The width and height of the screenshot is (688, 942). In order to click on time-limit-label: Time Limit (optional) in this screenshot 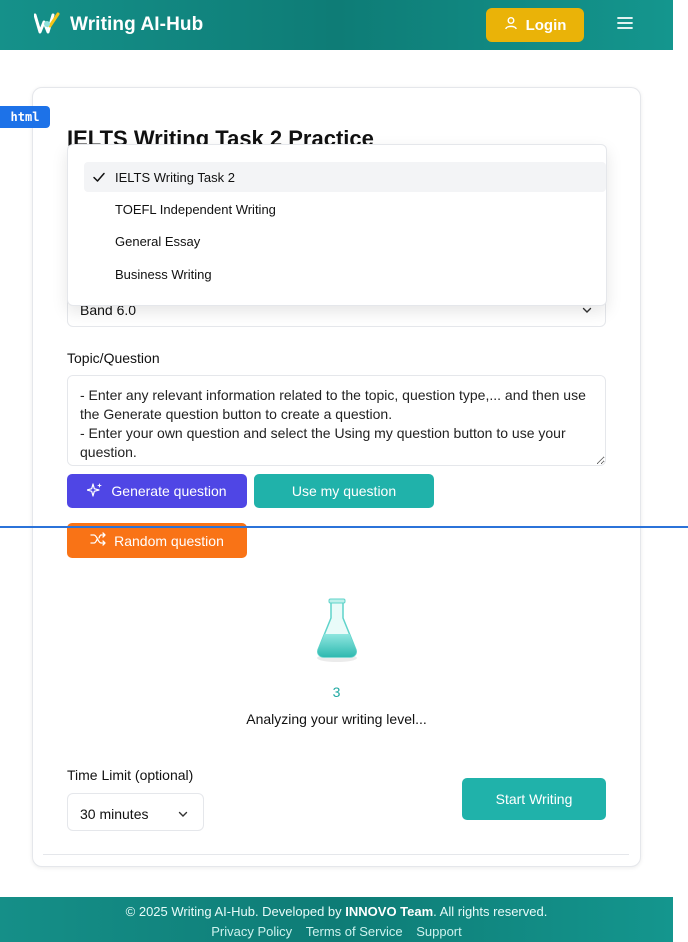, I will do `click(130, 775)`.